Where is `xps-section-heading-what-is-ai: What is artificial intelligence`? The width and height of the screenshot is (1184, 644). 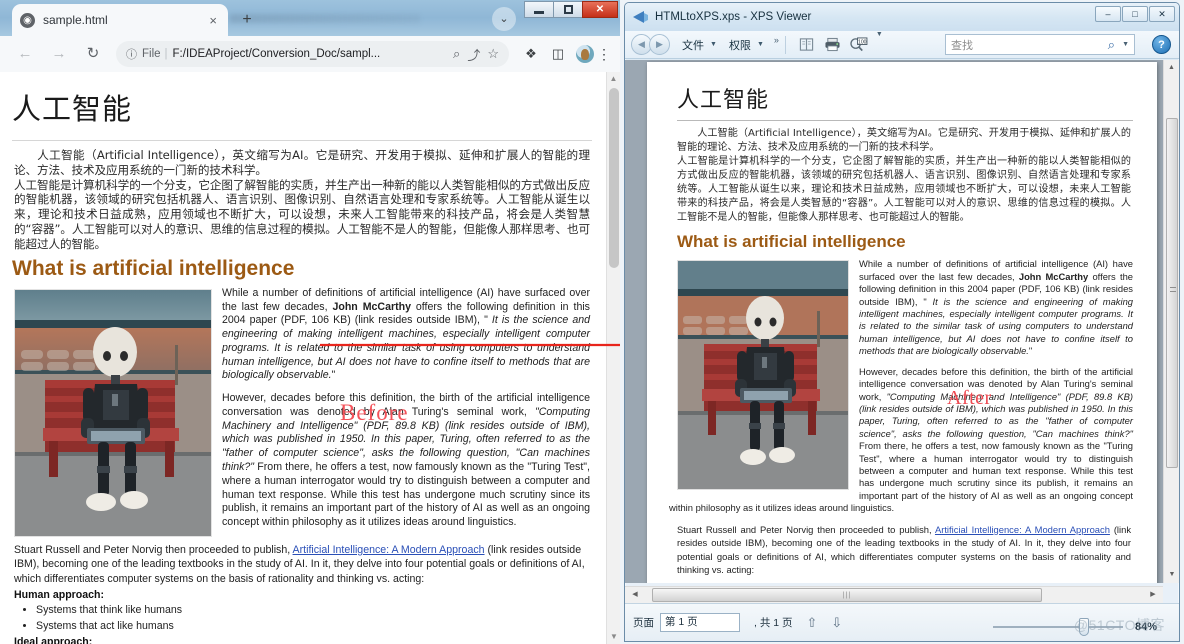
xps-section-heading-what-is-ai: What is artificial intelligence is located at coordinates (791, 242).